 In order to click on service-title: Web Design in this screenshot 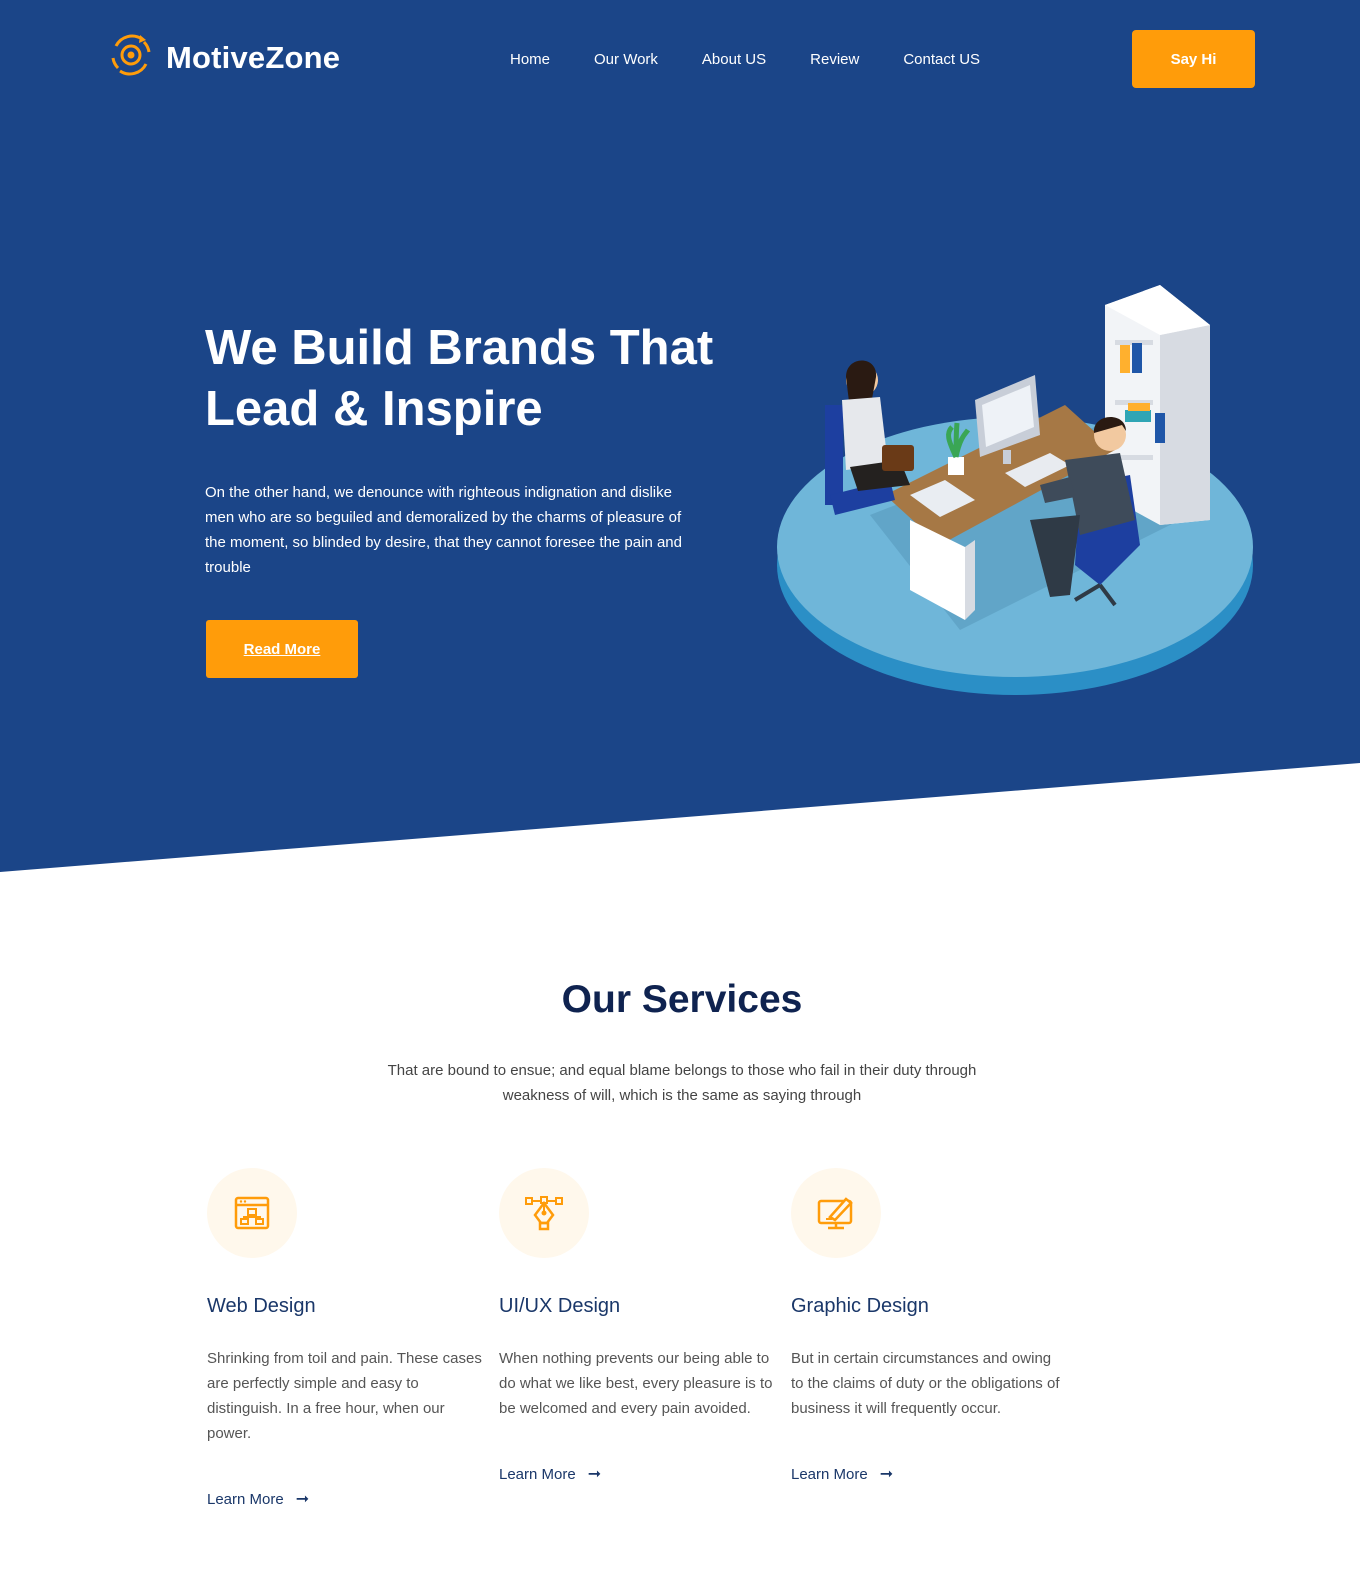, I will do `click(261, 1306)`.